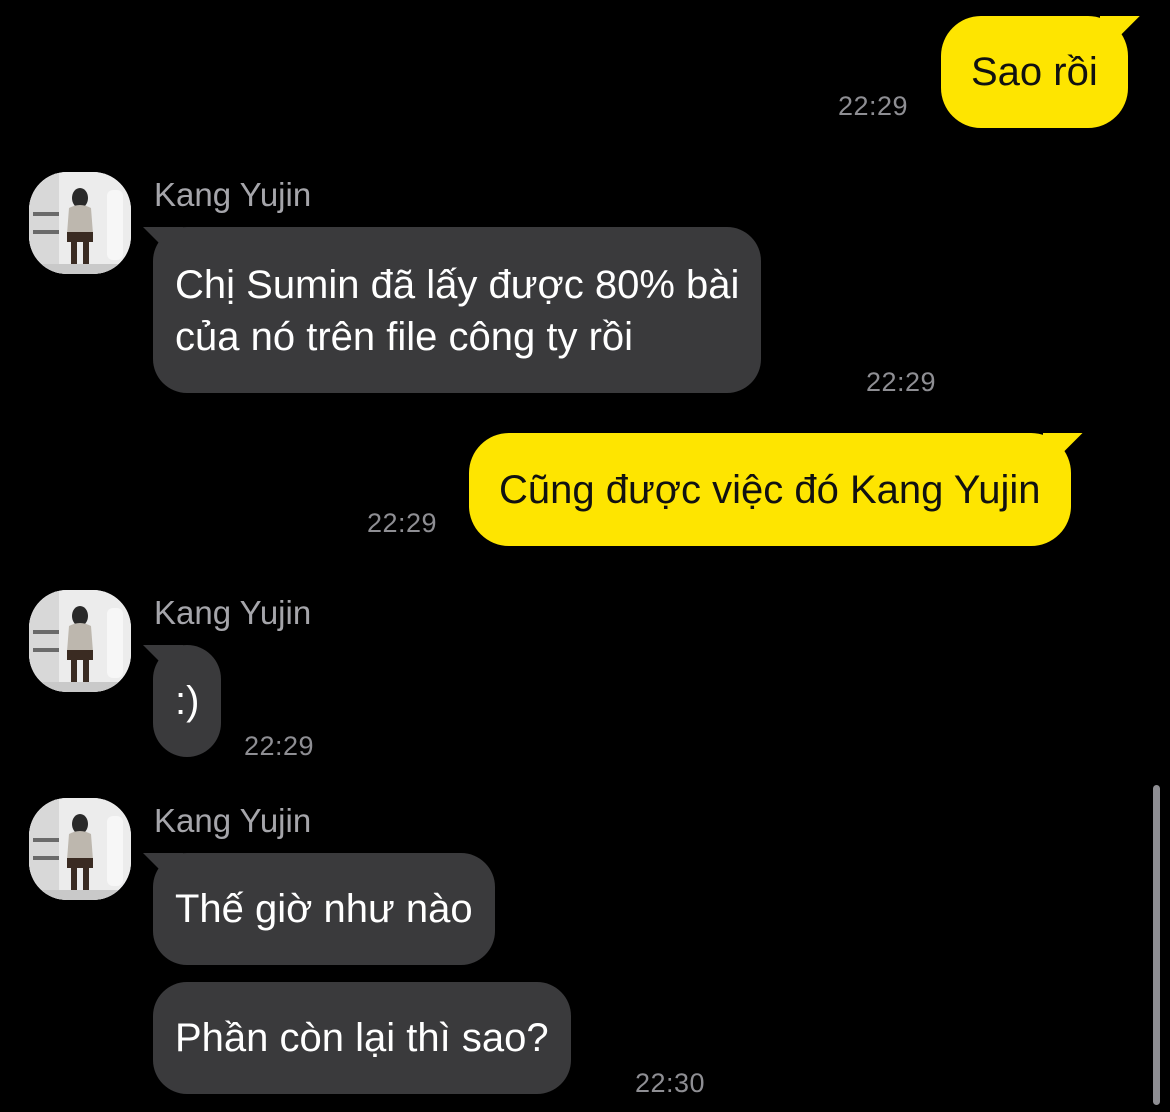 This screenshot has width=1170, height=1112. I want to click on message-text: Phần còn lại thì sao?, so click(362, 1038).